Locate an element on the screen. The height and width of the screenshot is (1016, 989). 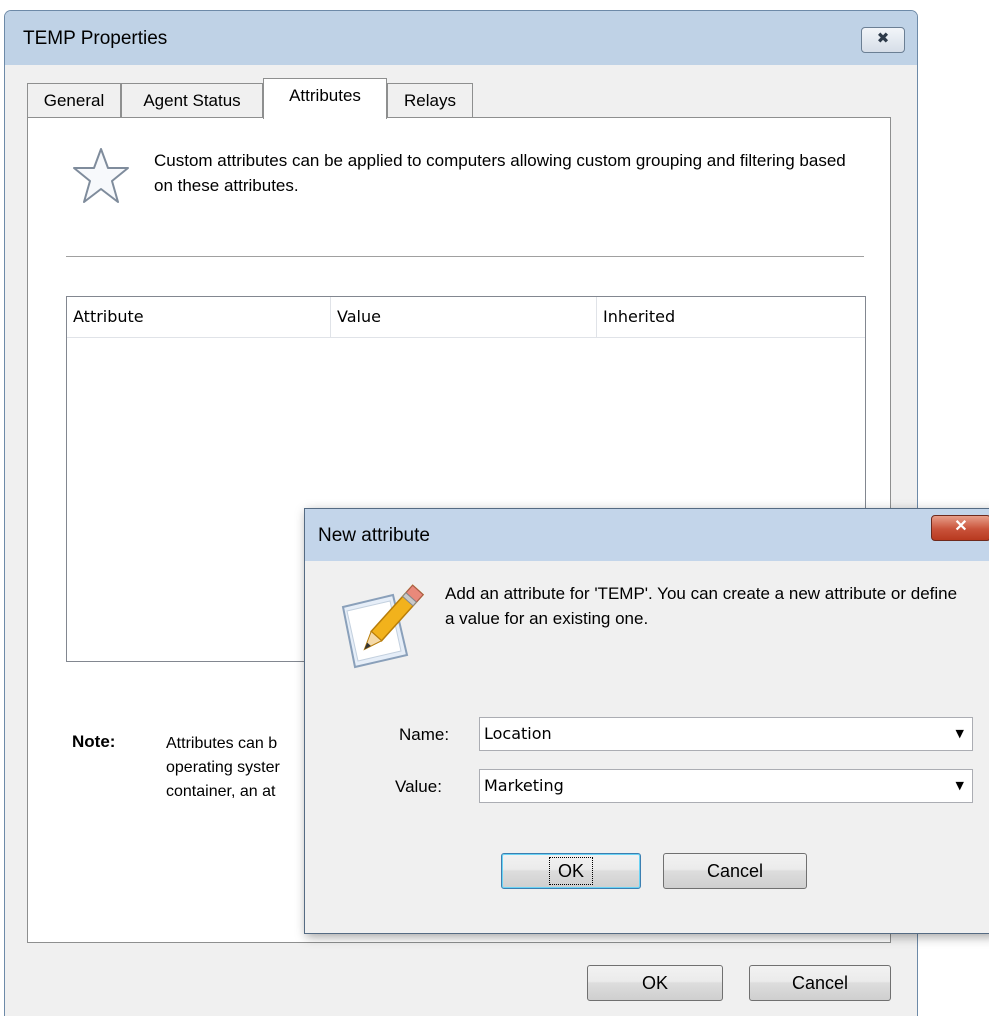
dialog-close-button: ✕ is located at coordinates (960, 528).